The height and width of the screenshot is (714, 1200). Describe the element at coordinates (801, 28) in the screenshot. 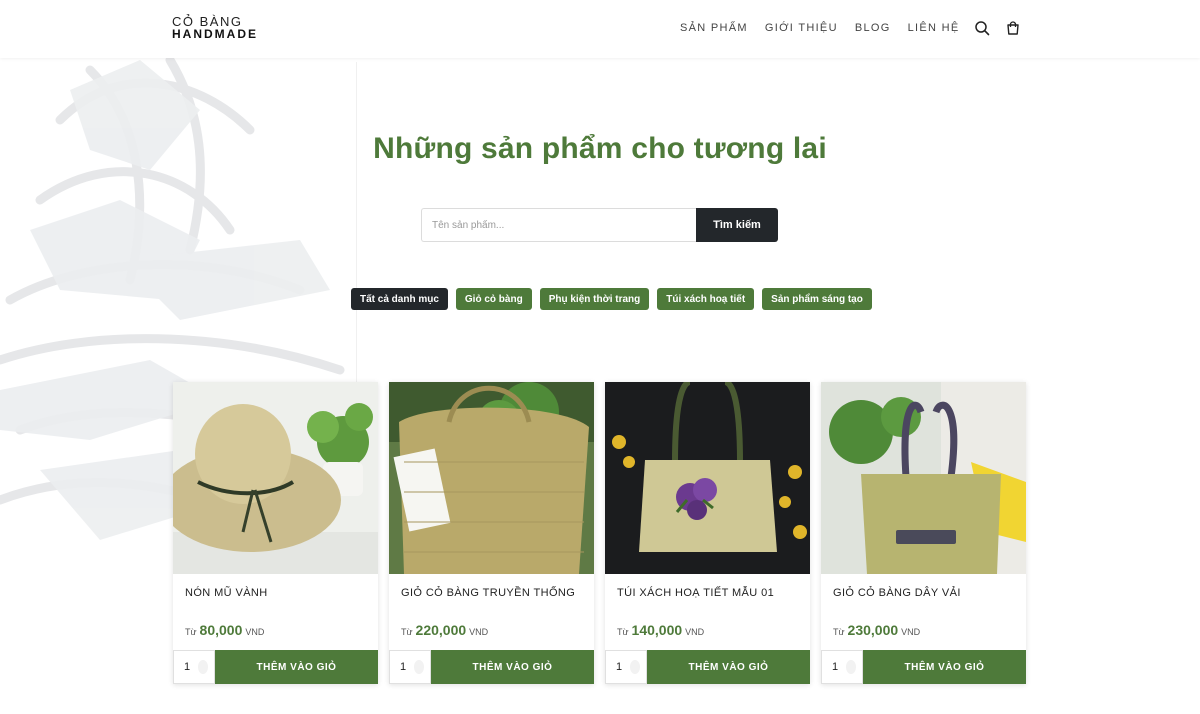

I see `nav-item-about: GIỚI THIỆU` at that location.